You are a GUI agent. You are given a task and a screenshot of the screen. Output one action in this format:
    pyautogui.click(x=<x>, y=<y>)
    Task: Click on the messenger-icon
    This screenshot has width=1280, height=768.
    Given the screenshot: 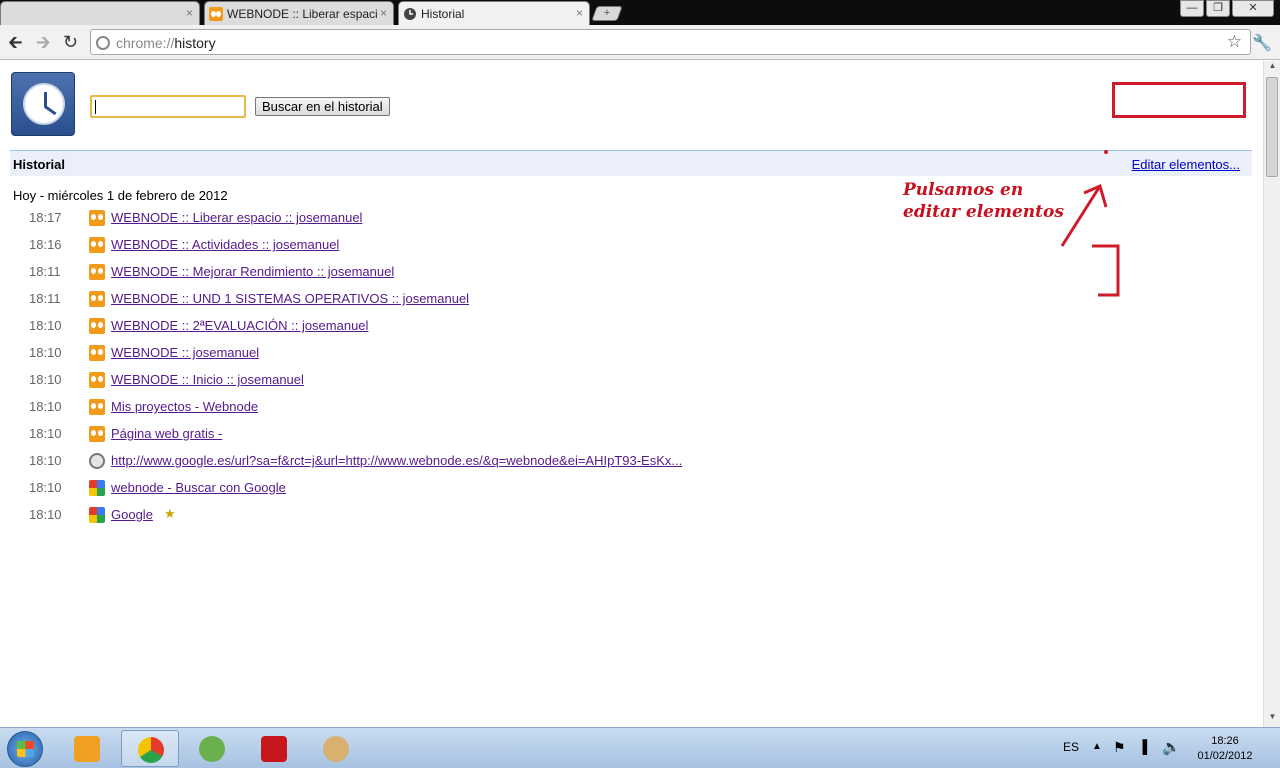 What is the action you would take?
    pyautogui.click(x=212, y=749)
    